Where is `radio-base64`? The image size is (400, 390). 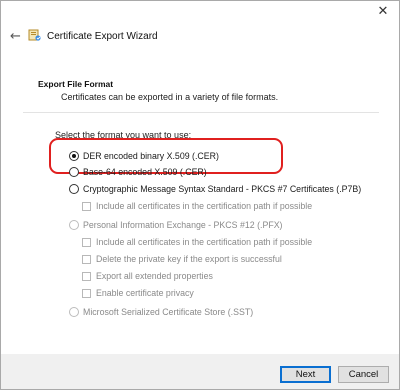
radio-base64 is located at coordinates (74, 172).